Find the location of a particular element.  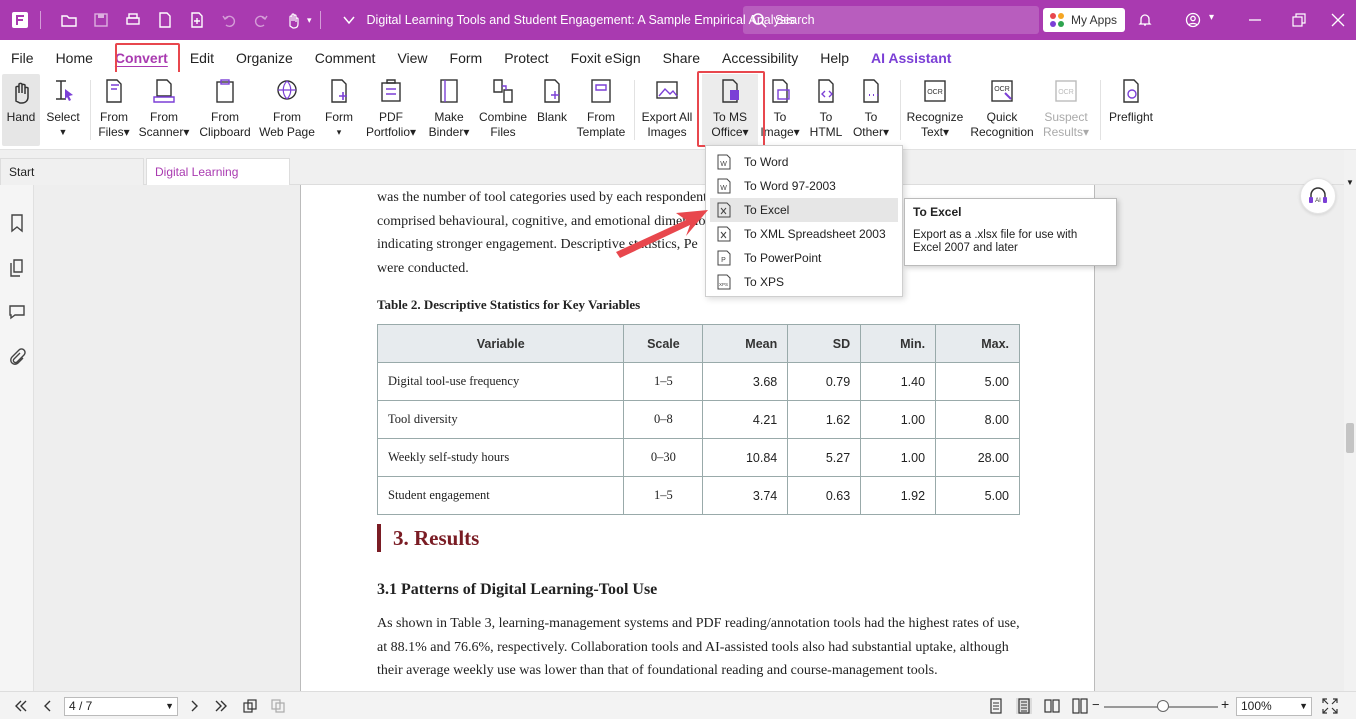

my-apps-button: My Apps is located at coordinates (1084, 20).